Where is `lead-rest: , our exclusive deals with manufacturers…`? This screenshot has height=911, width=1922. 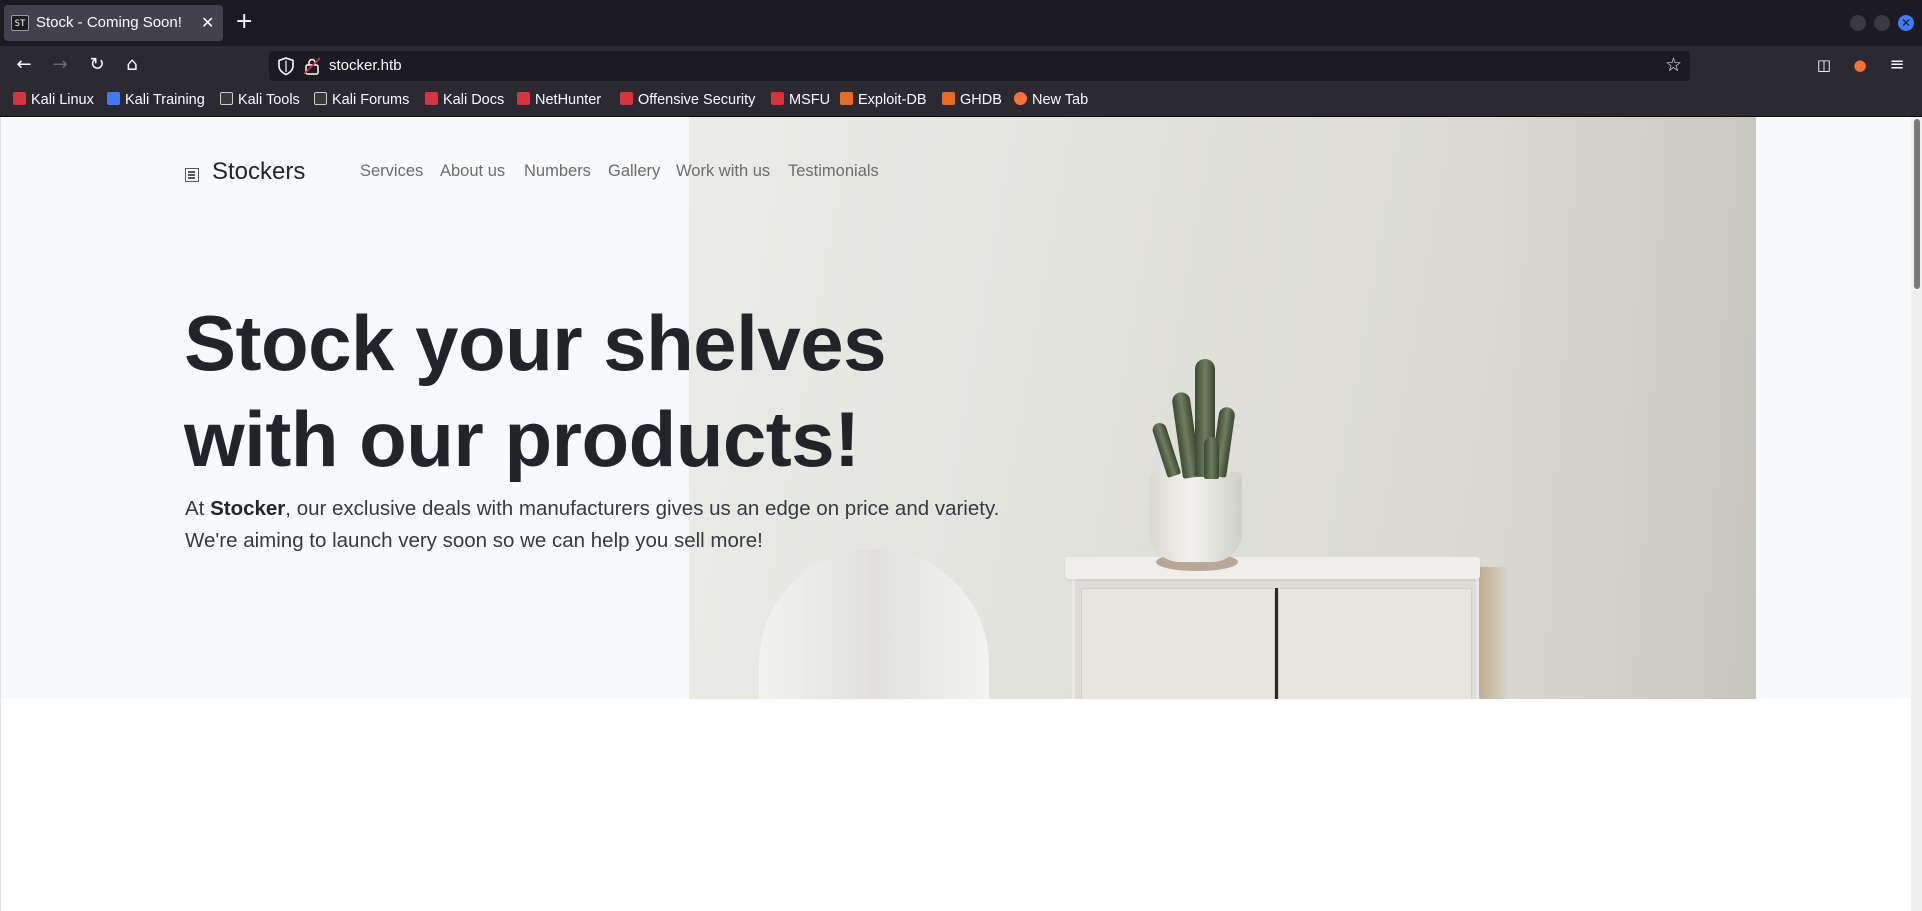
lead-rest: , our exclusive deals with manufacturers… is located at coordinates (592, 524).